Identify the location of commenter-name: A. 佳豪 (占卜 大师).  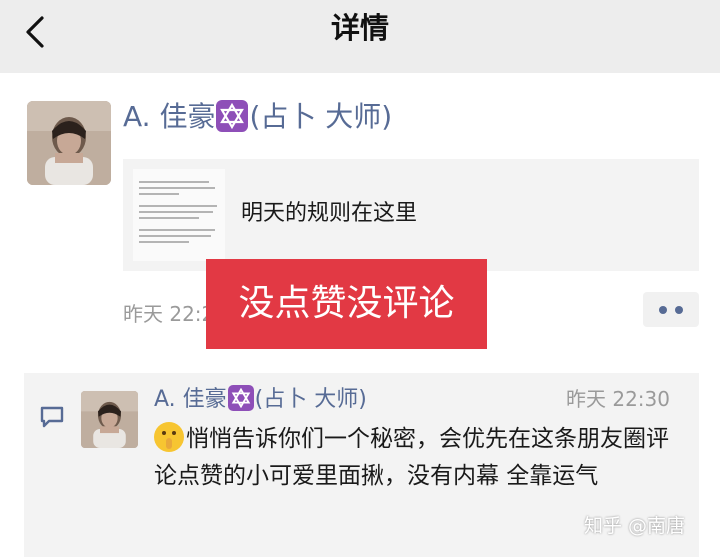
(260, 400).